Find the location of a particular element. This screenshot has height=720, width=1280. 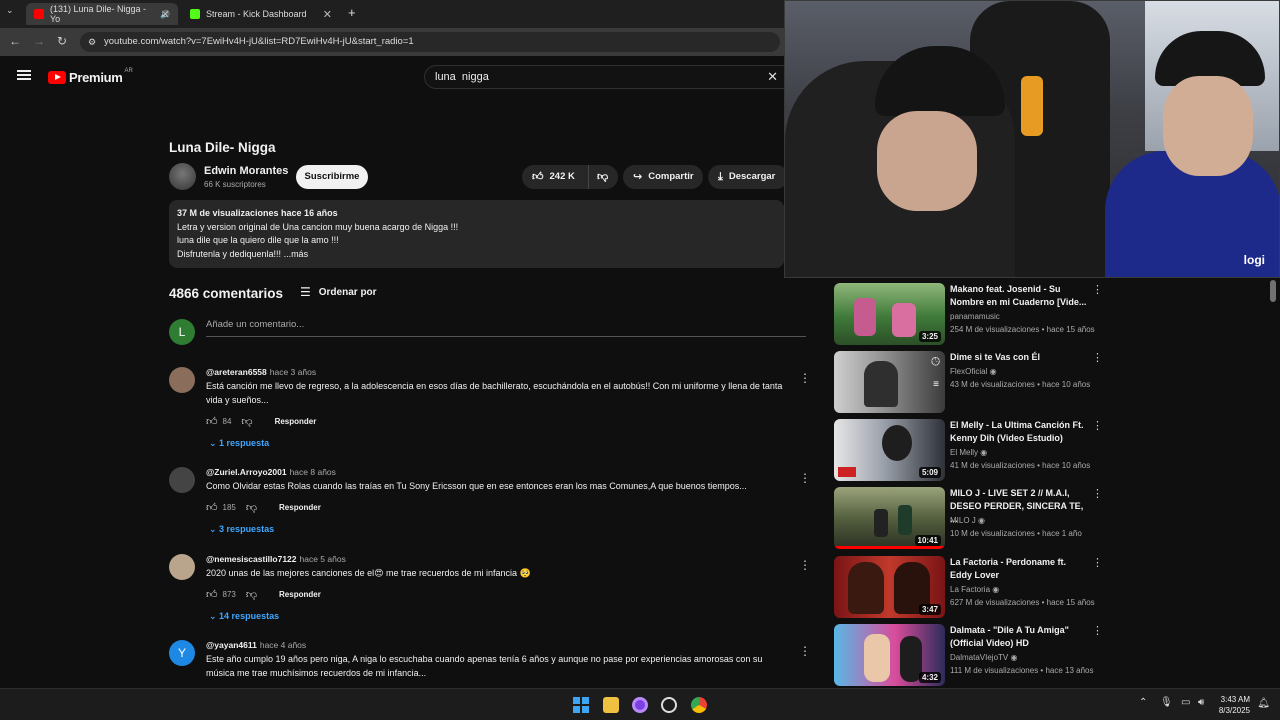

youtube-premium-logo: Premium AR is located at coordinates (90, 76).